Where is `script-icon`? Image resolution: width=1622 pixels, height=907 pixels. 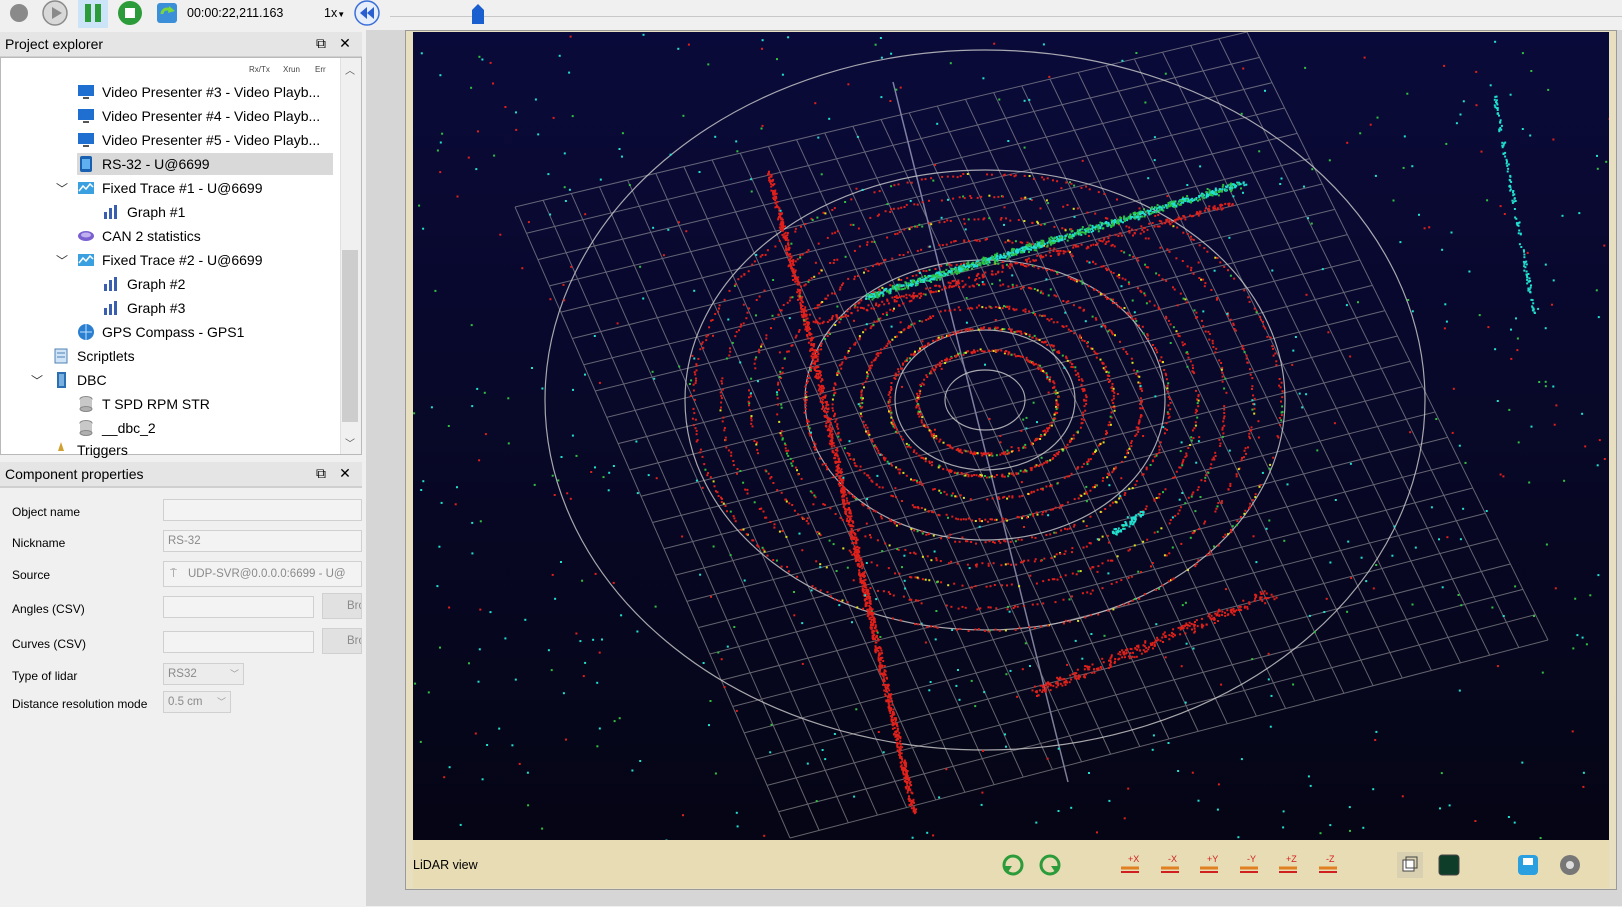
script-icon is located at coordinates (61, 356).